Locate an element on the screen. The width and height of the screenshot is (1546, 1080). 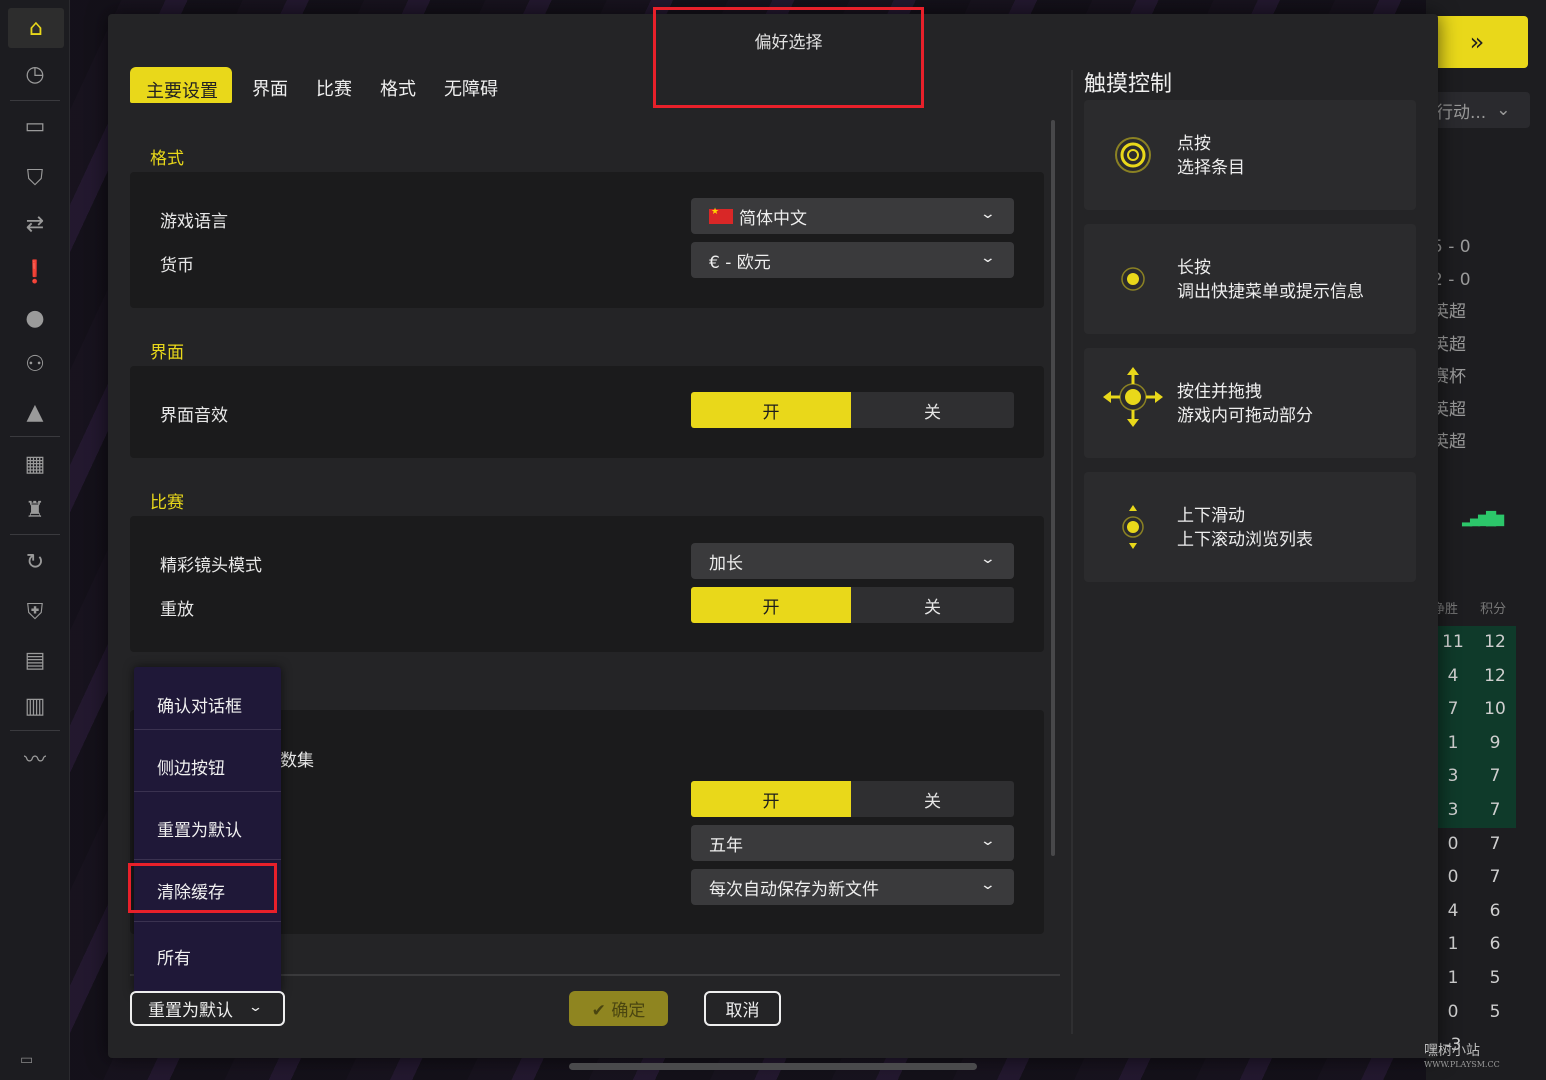
refresh-icon: ↻ is located at coordinates (35, 562).